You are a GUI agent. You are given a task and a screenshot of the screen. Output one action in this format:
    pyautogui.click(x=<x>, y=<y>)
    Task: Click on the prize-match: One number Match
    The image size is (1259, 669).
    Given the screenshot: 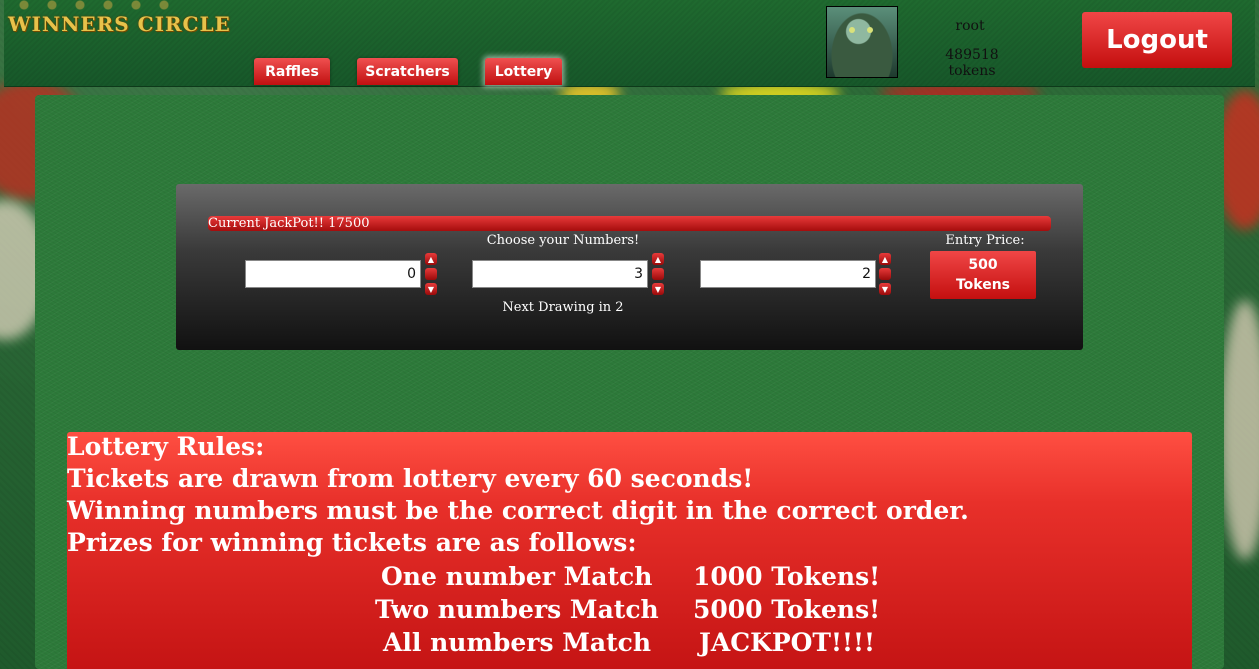 What is the action you would take?
    pyautogui.click(x=517, y=576)
    